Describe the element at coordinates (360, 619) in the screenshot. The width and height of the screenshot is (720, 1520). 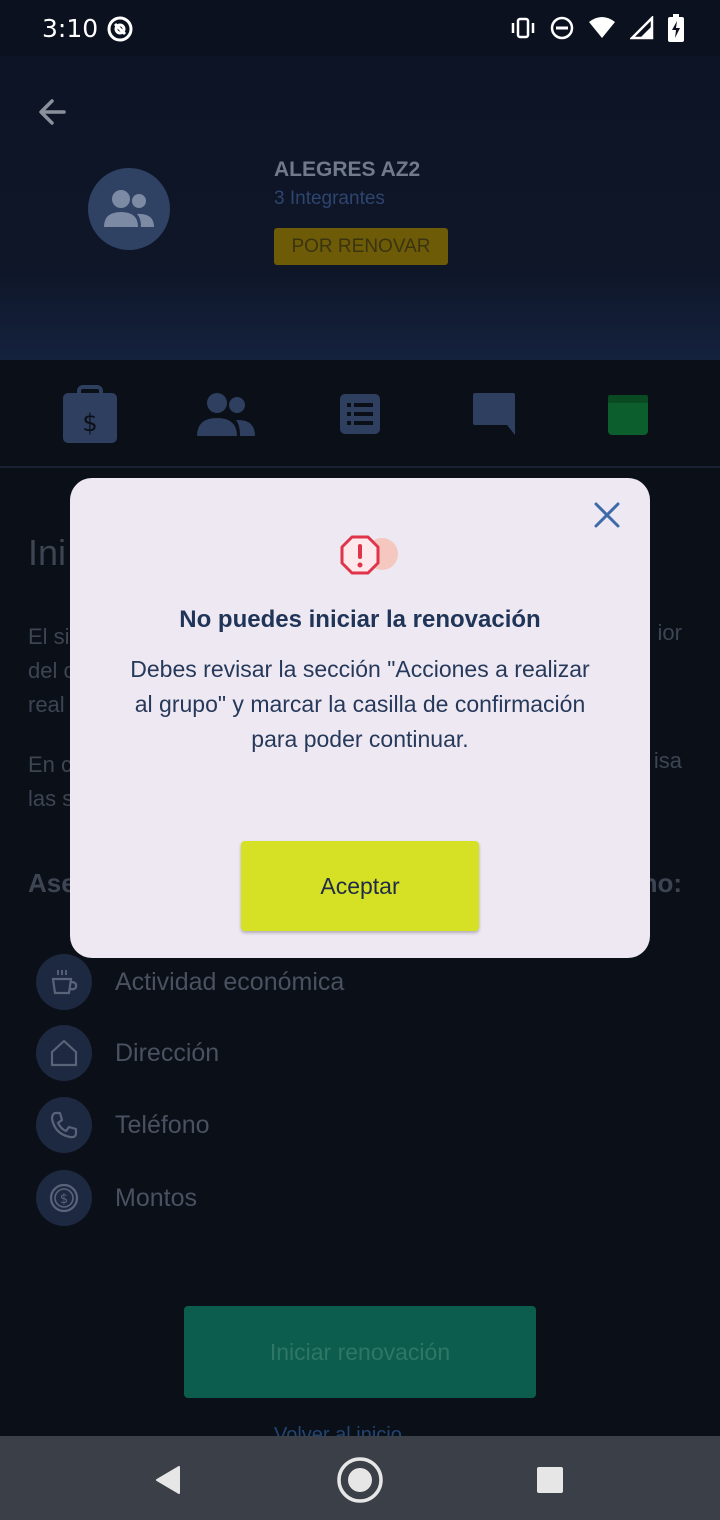
I see `dialog-title: No puedes iniciar la renovación` at that location.